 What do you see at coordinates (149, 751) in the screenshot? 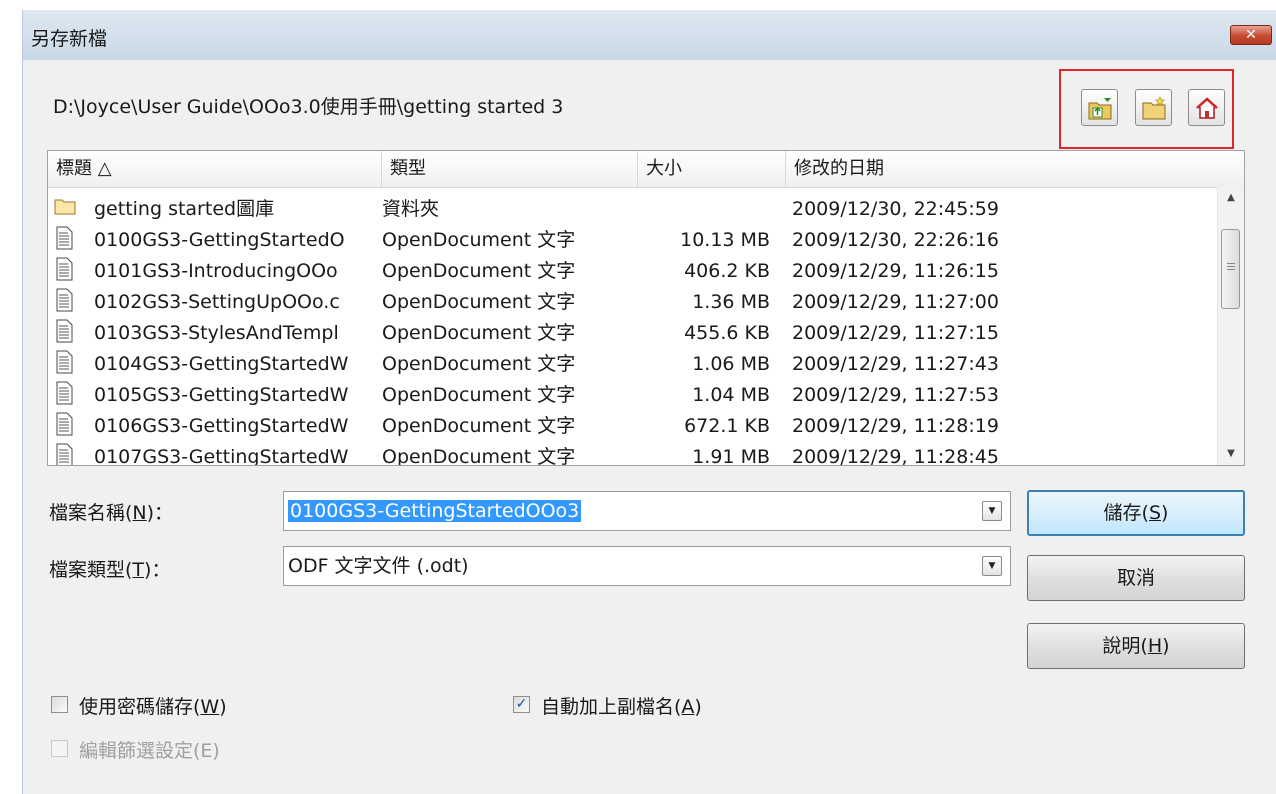
I see `filter-settings-label: 編輯篩選設定(E)` at bounding box center [149, 751].